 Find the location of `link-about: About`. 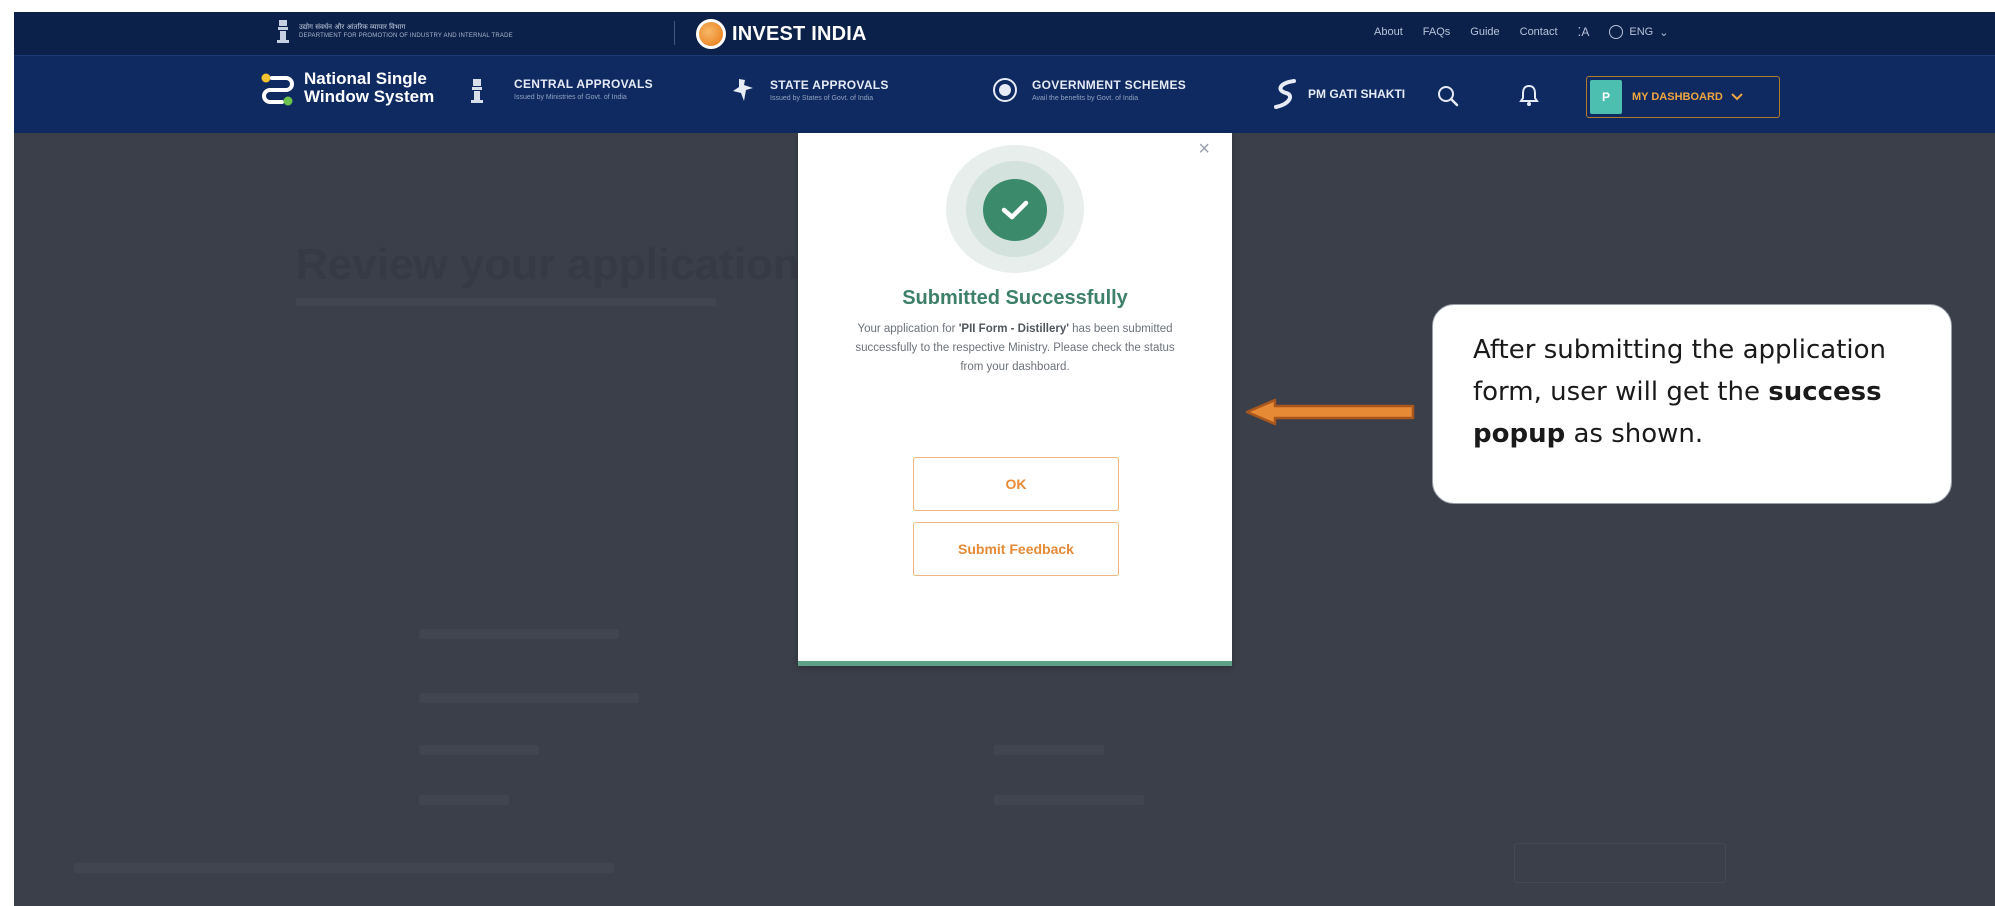

link-about: About is located at coordinates (1388, 32).